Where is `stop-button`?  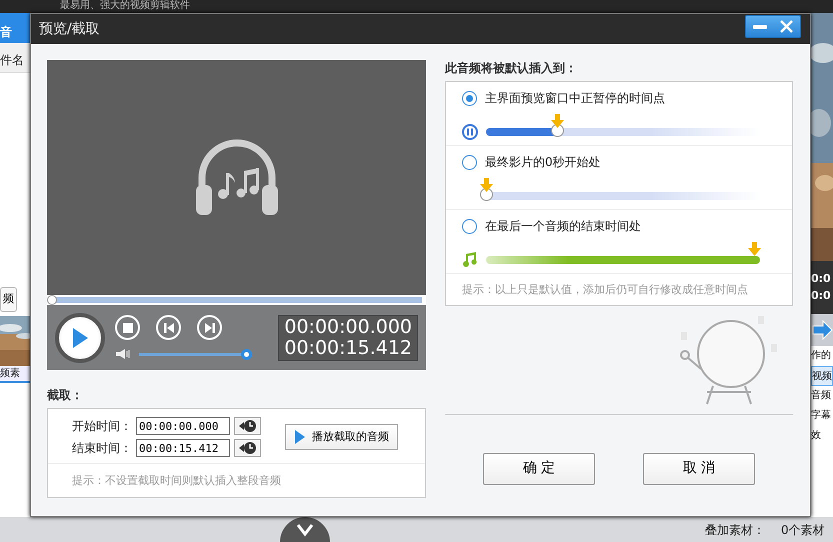 stop-button is located at coordinates (127, 327).